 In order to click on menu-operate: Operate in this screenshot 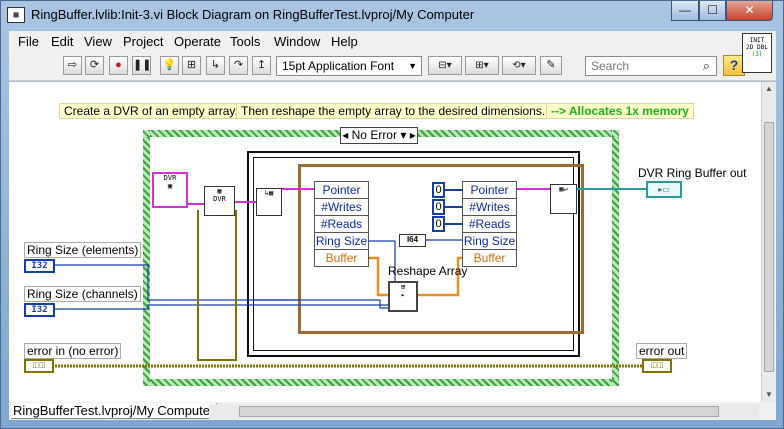, I will do `click(197, 41)`.